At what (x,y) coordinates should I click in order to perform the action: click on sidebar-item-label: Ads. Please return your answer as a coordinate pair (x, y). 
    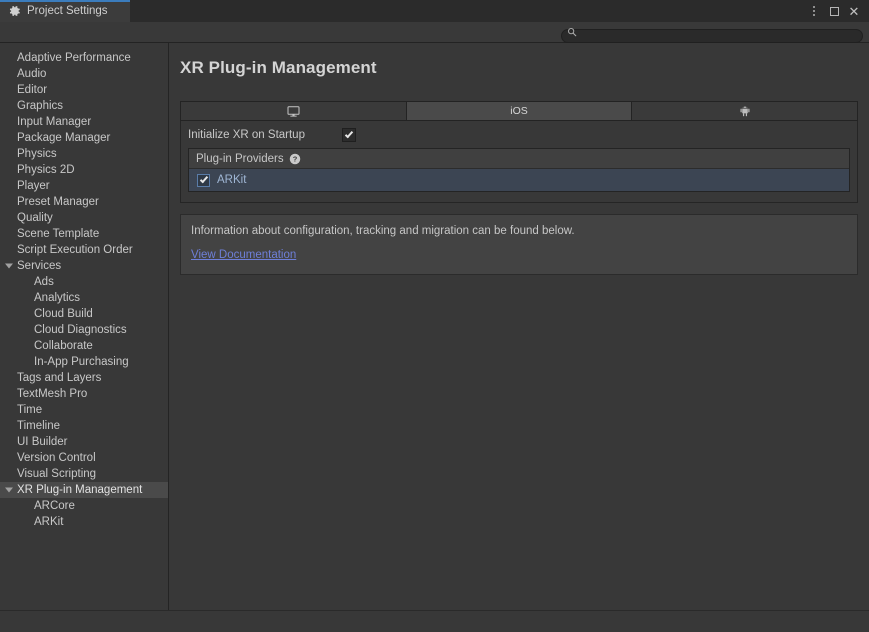
    Looking at the image, I should click on (44, 282).